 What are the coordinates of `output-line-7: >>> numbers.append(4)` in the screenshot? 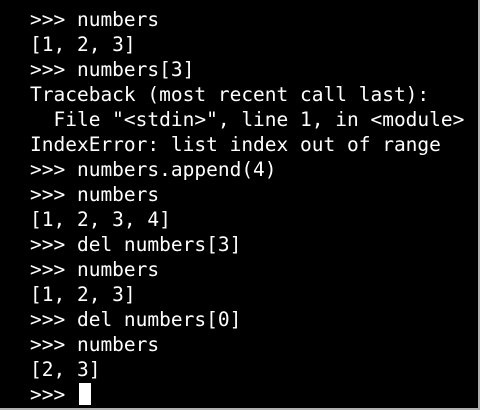 It's located at (153, 169).